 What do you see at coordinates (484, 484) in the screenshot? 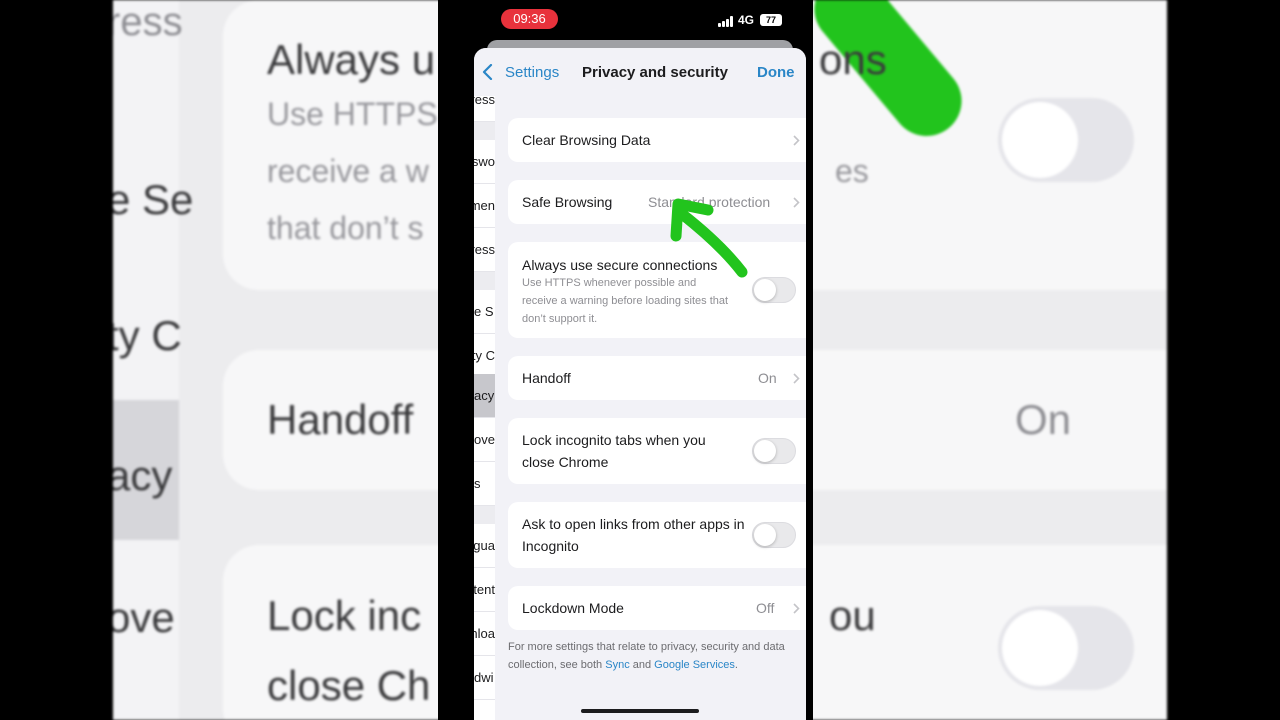
I see `under-list-item: s` at bounding box center [484, 484].